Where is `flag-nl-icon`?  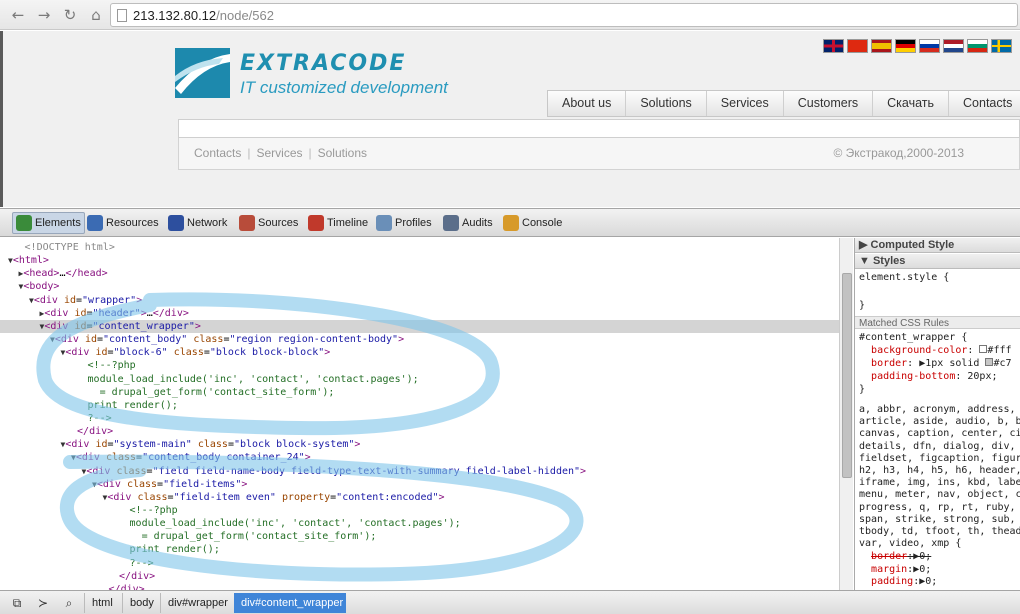 flag-nl-icon is located at coordinates (953, 46).